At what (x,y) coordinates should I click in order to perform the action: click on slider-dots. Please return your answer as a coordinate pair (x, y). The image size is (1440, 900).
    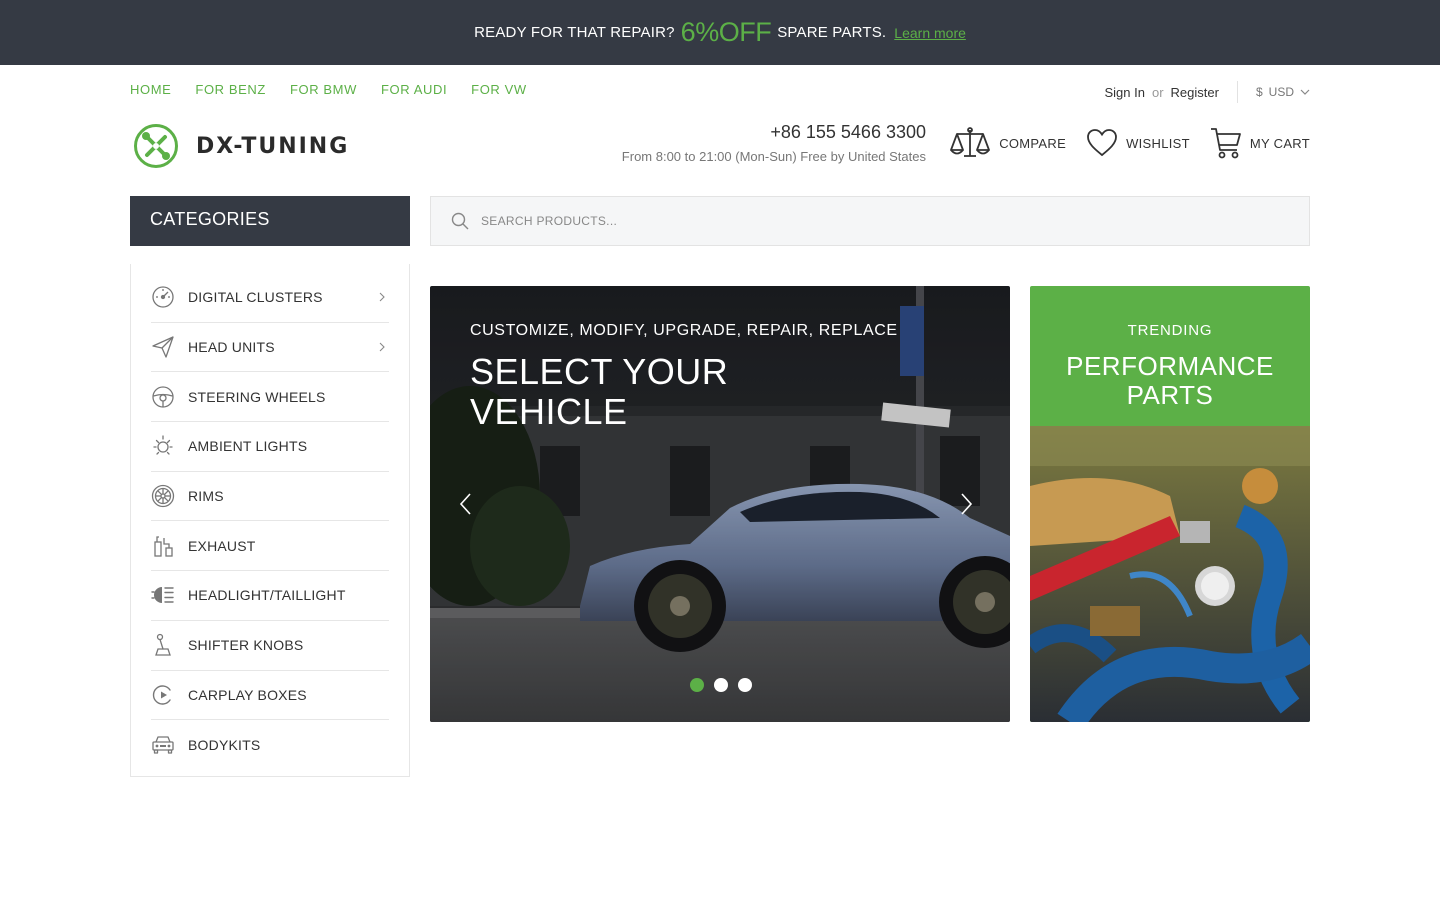
    Looking at the image, I should click on (721, 685).